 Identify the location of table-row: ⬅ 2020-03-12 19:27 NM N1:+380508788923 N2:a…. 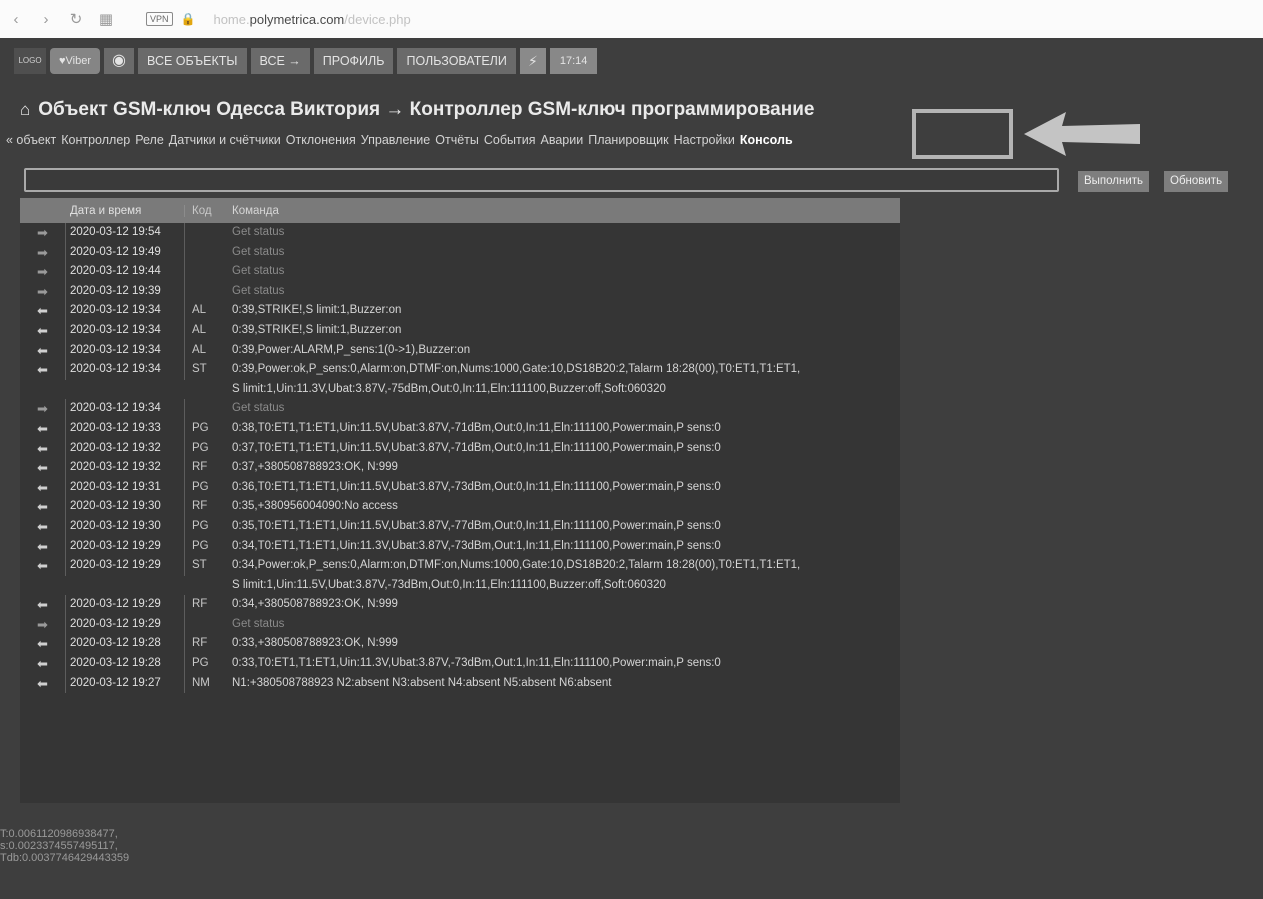
(460, 683).